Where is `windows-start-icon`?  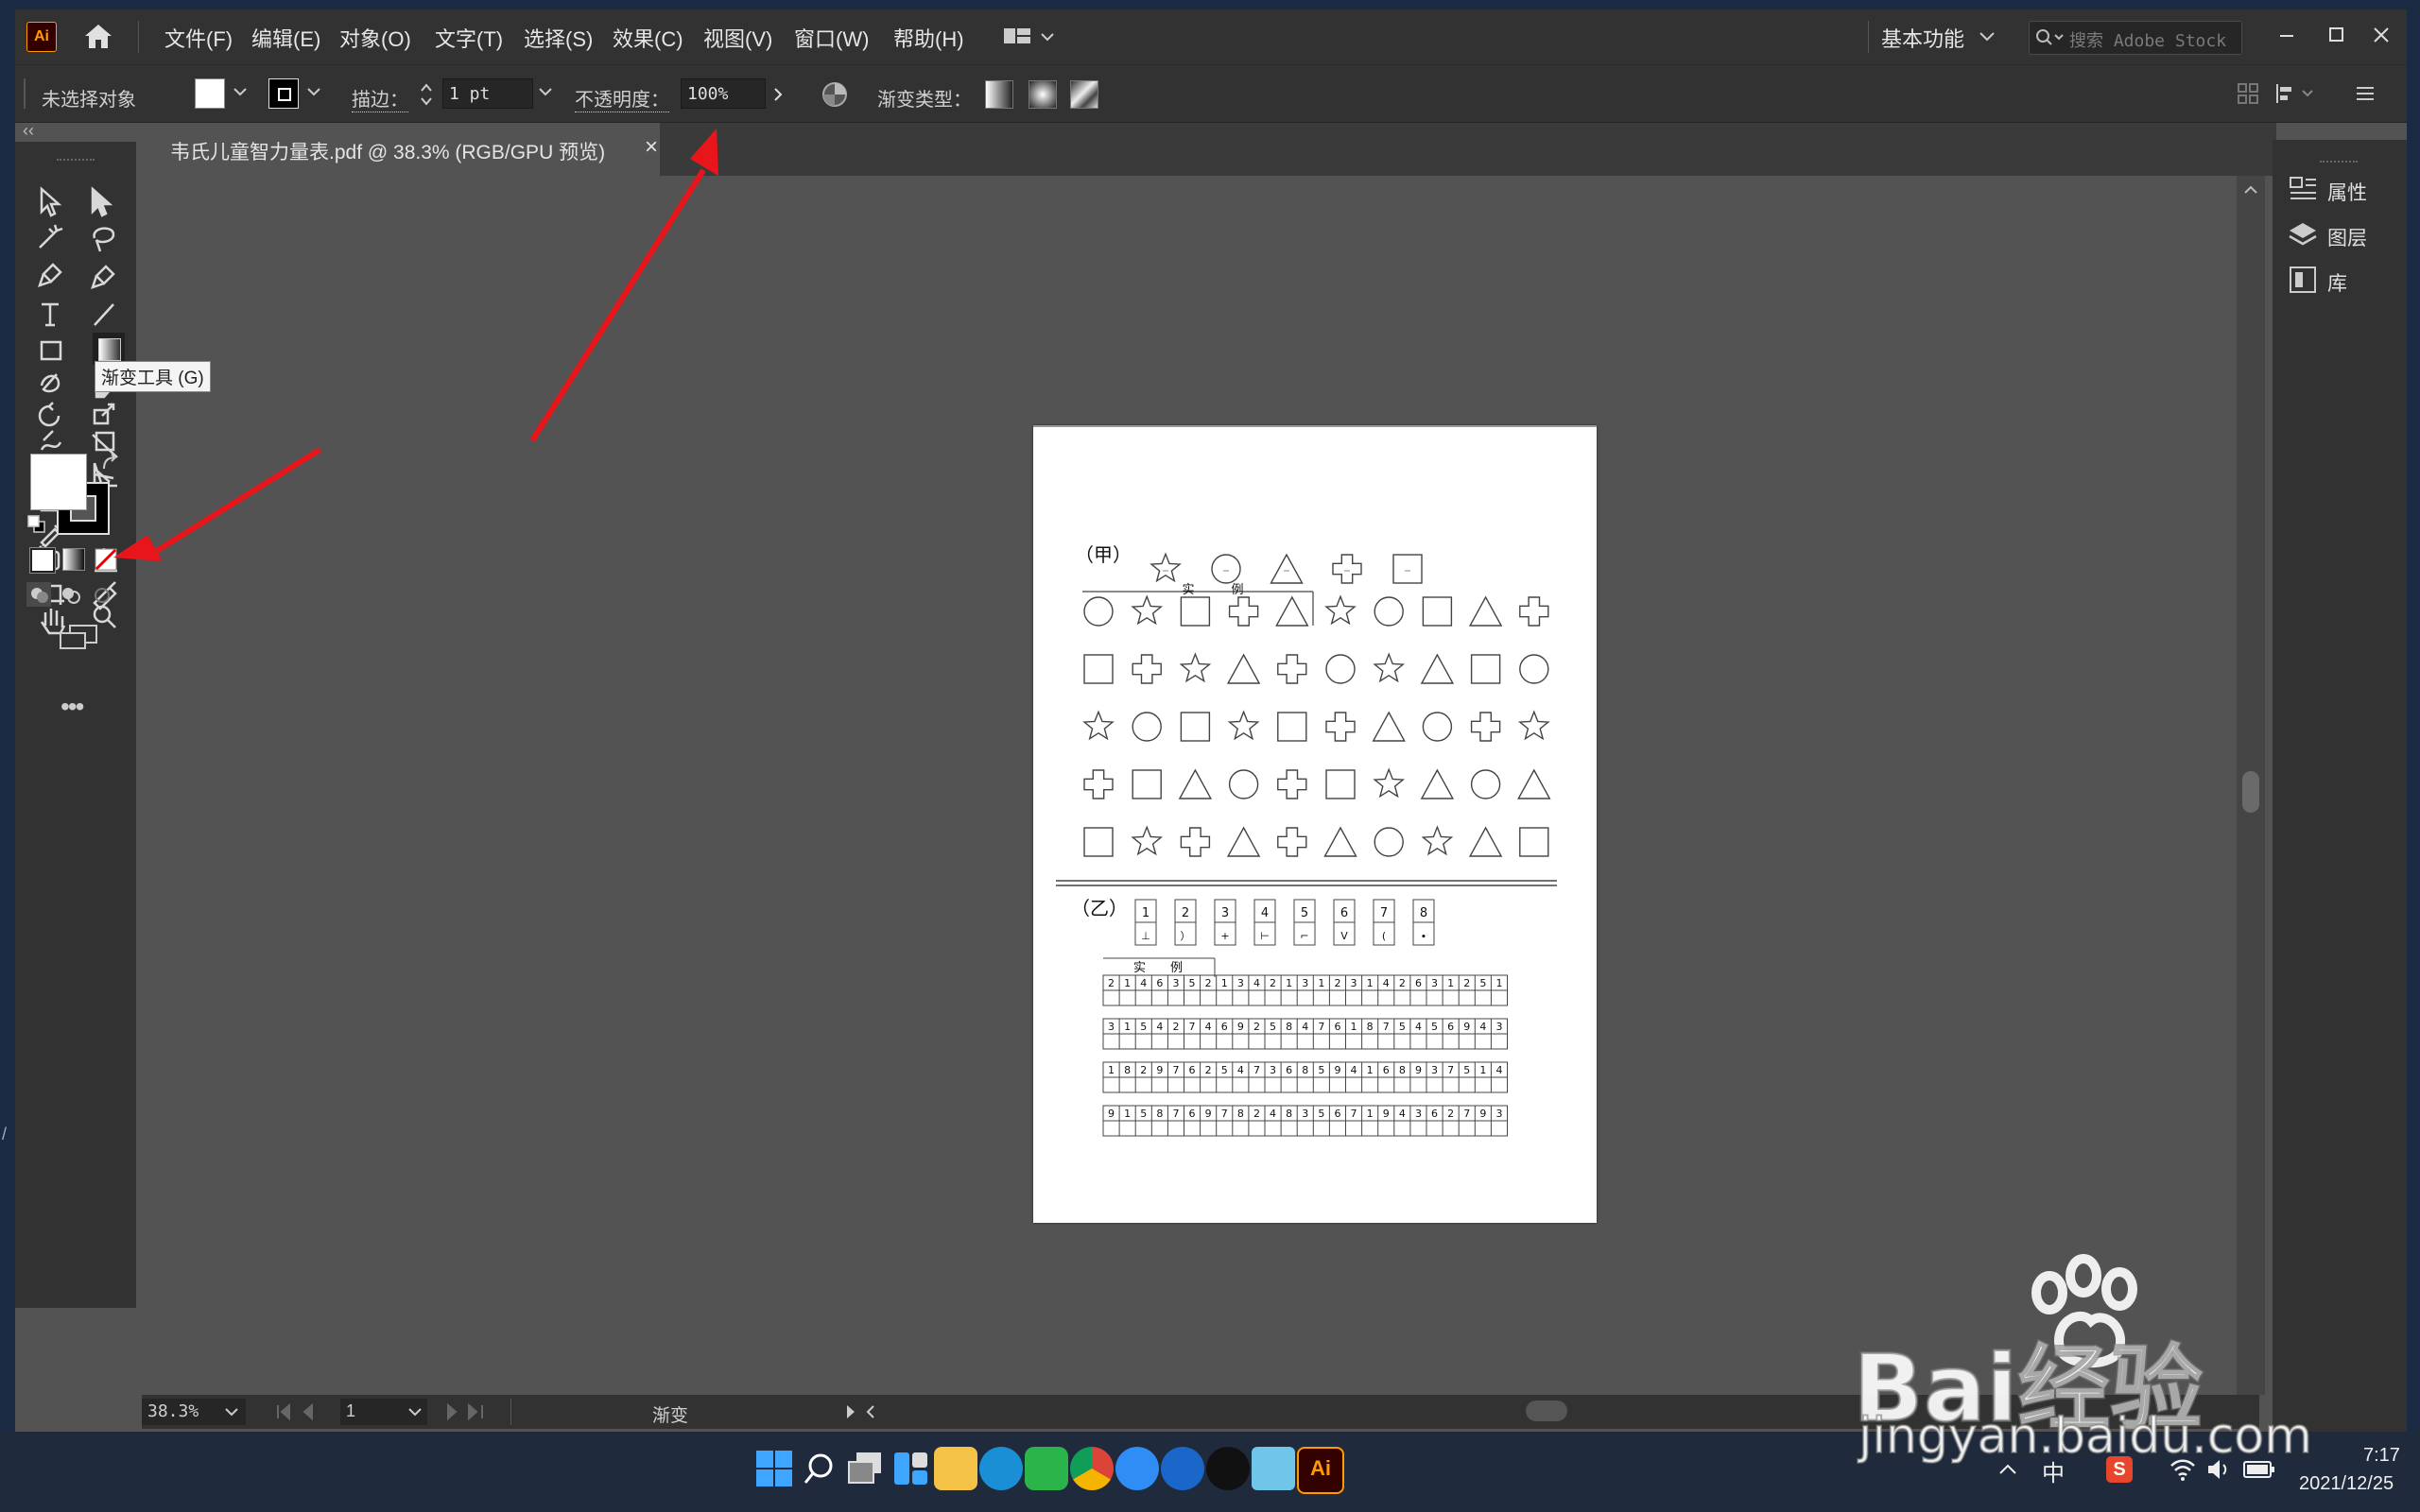
windows-start-icon is located at coordinates (774, 1468).